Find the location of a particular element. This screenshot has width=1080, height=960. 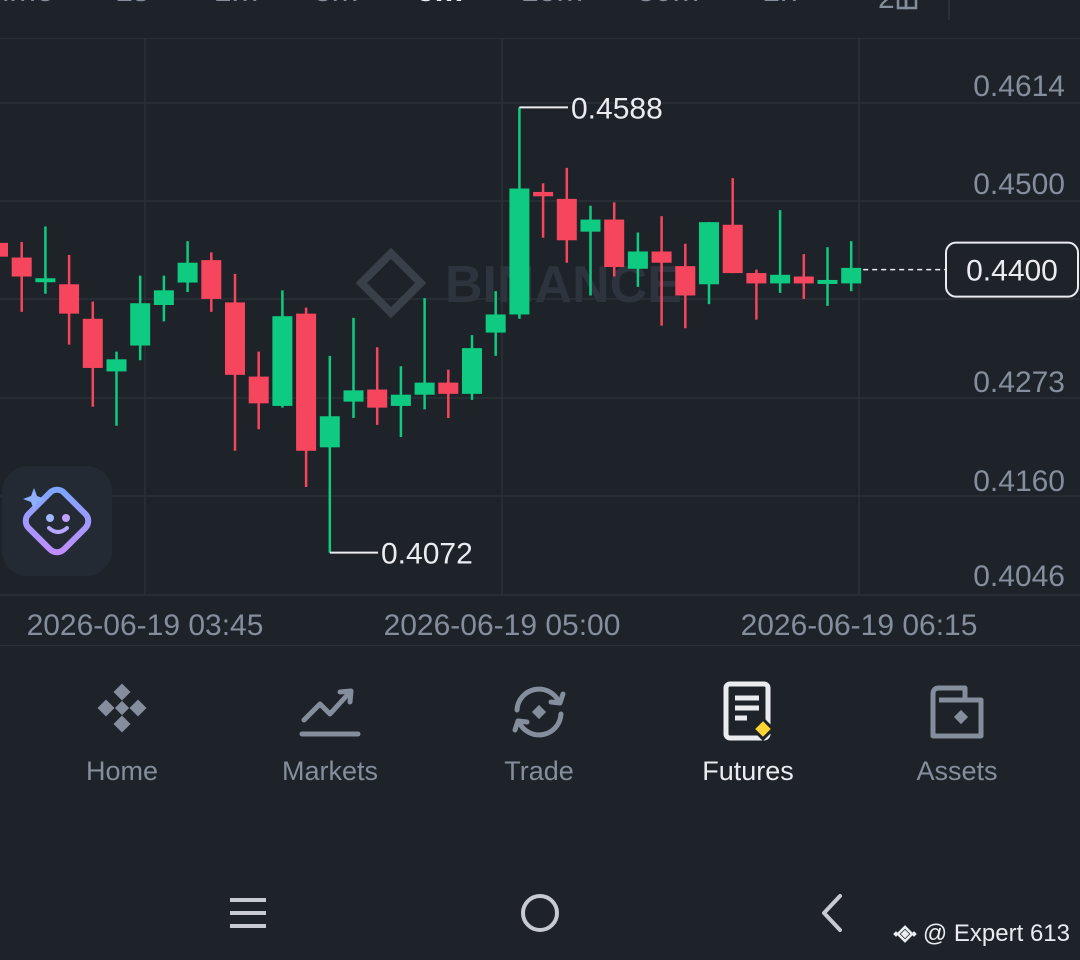

y-tick-label: 0.4160 is located at coordinates (1019, 481).